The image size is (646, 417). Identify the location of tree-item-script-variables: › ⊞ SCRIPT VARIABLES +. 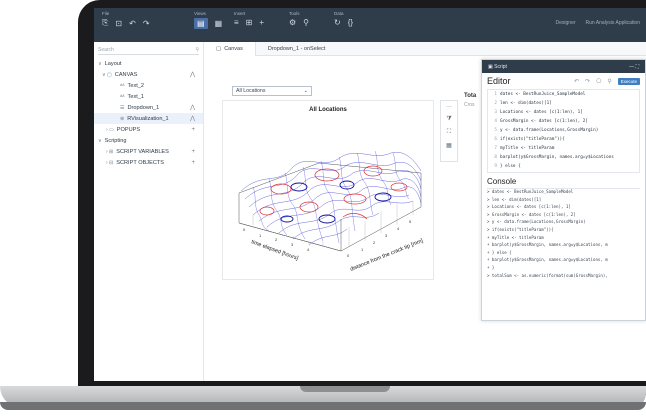
(148, 151).